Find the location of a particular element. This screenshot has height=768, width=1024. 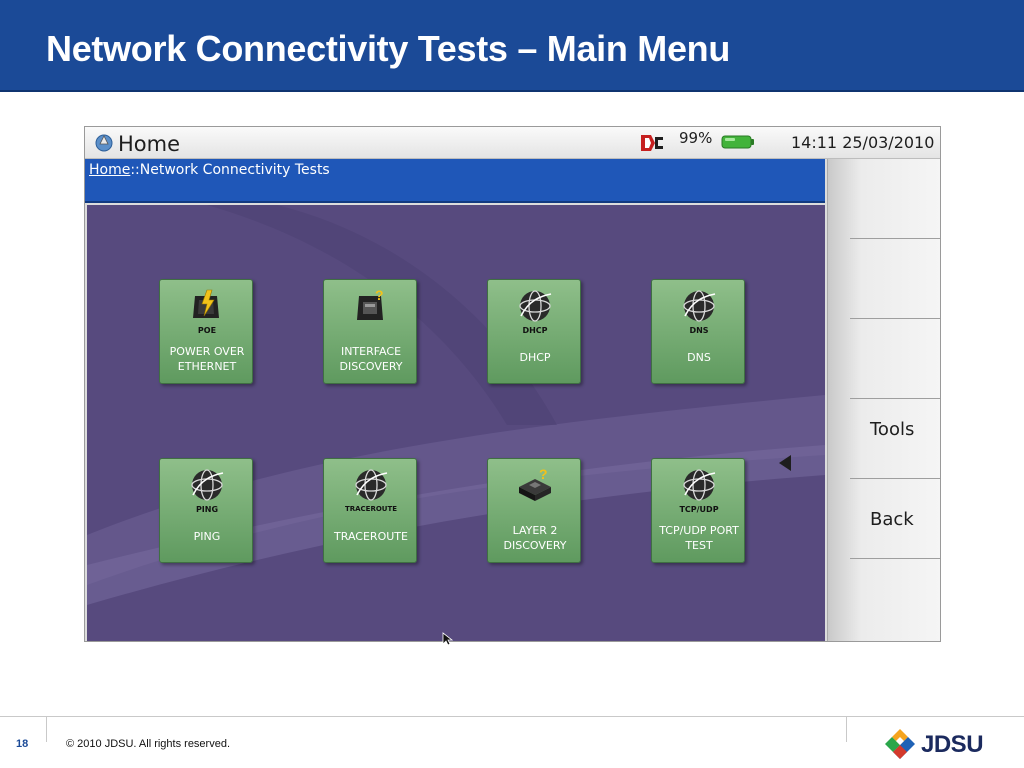

tile-label: PING is located at coordinates (207, 536).